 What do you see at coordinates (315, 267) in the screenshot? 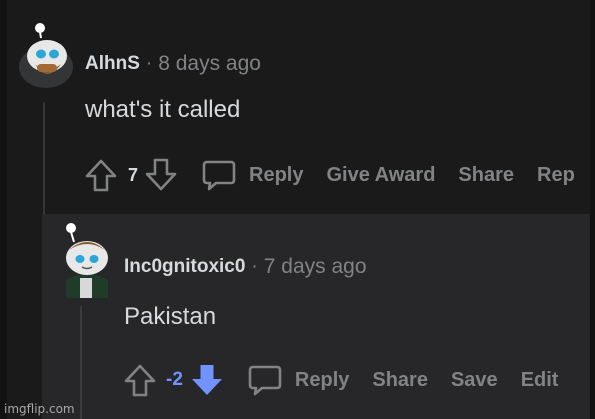
I see `timestamp: 7 days ago` at bounding box center [315, 267].